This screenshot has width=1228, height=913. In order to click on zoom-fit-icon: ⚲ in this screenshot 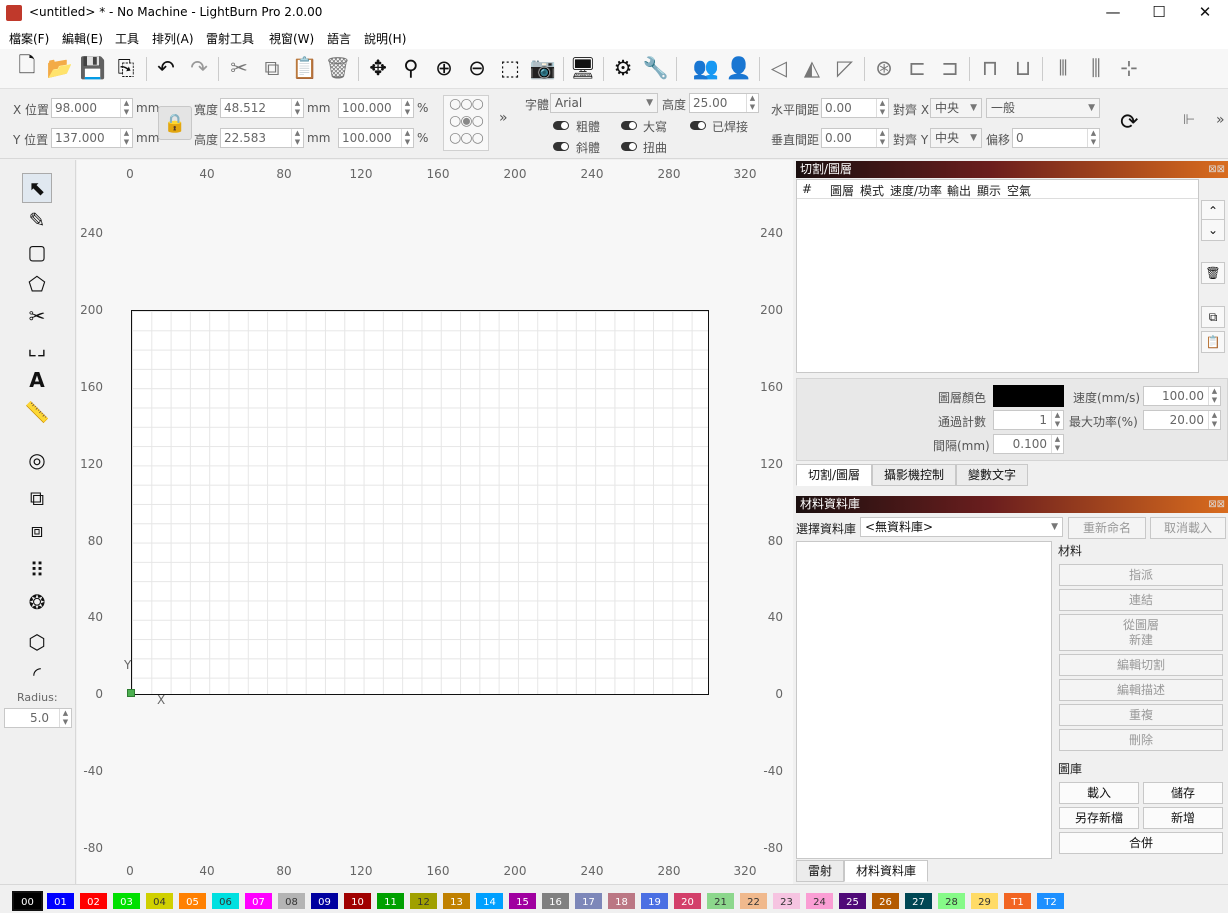, I will do `click(411, 68)`.